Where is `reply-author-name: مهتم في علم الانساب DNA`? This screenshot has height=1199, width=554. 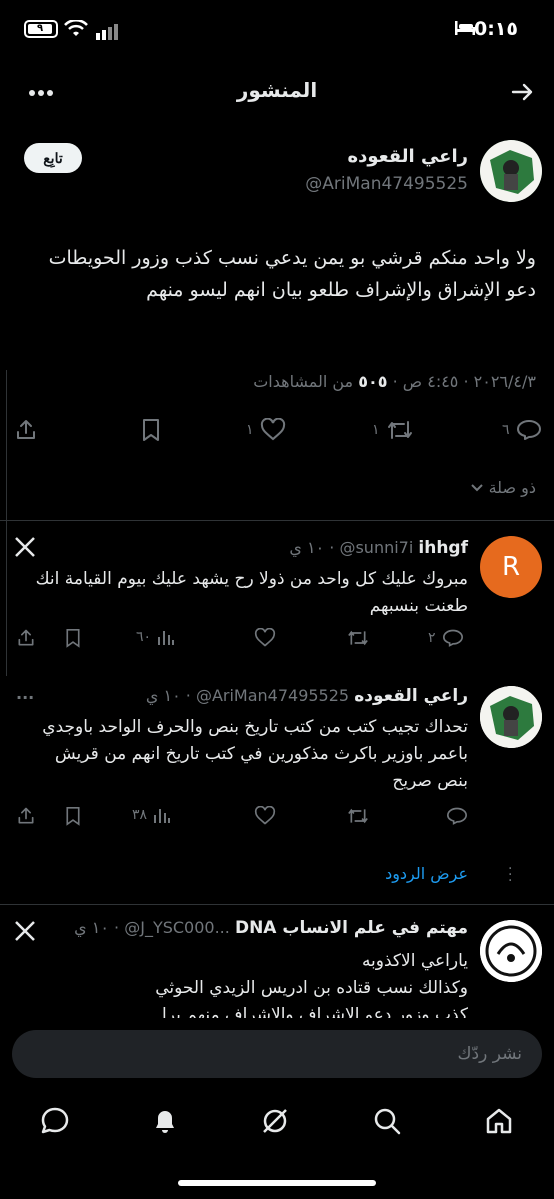
reply-author-name: مهتم في علم الانساب DNA is located at coordinates (351, 928).